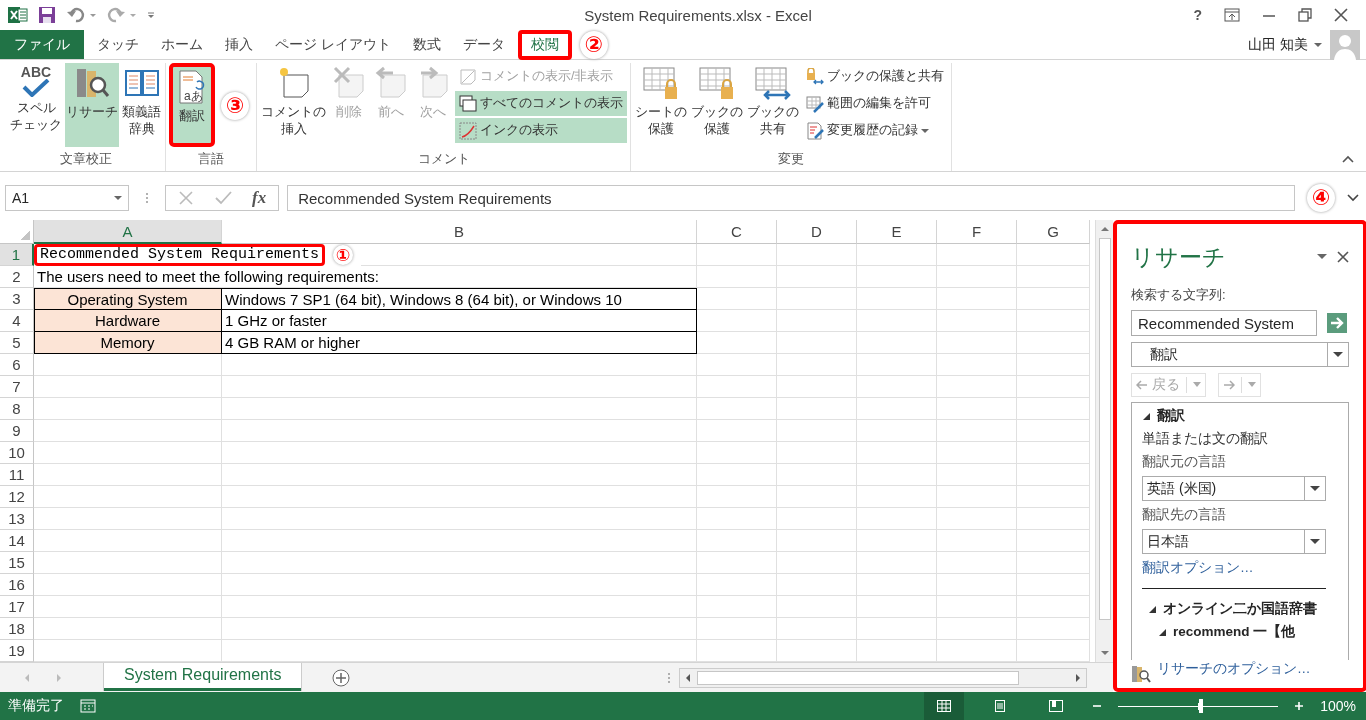 Image resolution: width=1366 pixels, height=720 pixels. I want to click on expand-icon, so click(1353, 198).